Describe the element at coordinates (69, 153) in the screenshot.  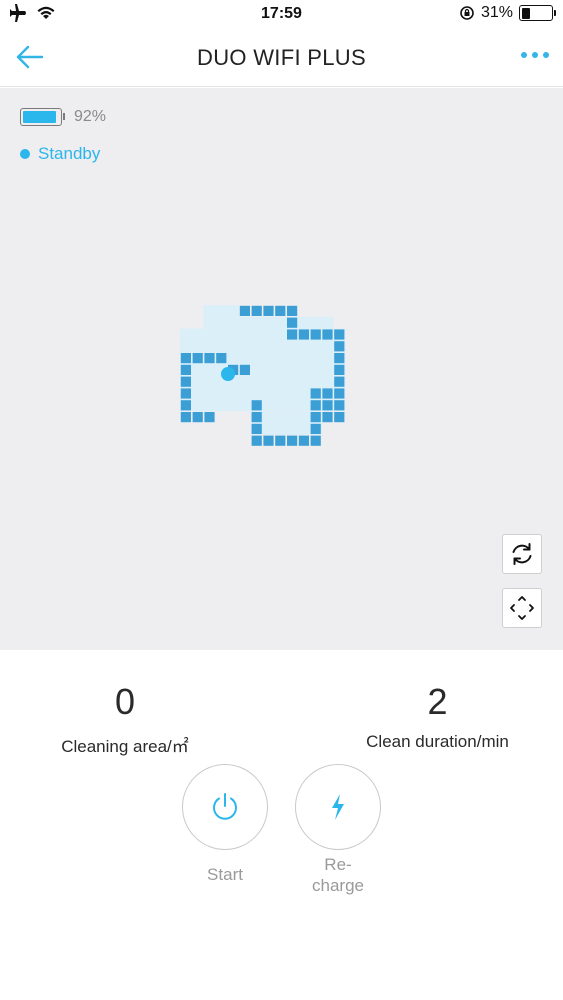
I see `robot-state-label: Standby` at that location.